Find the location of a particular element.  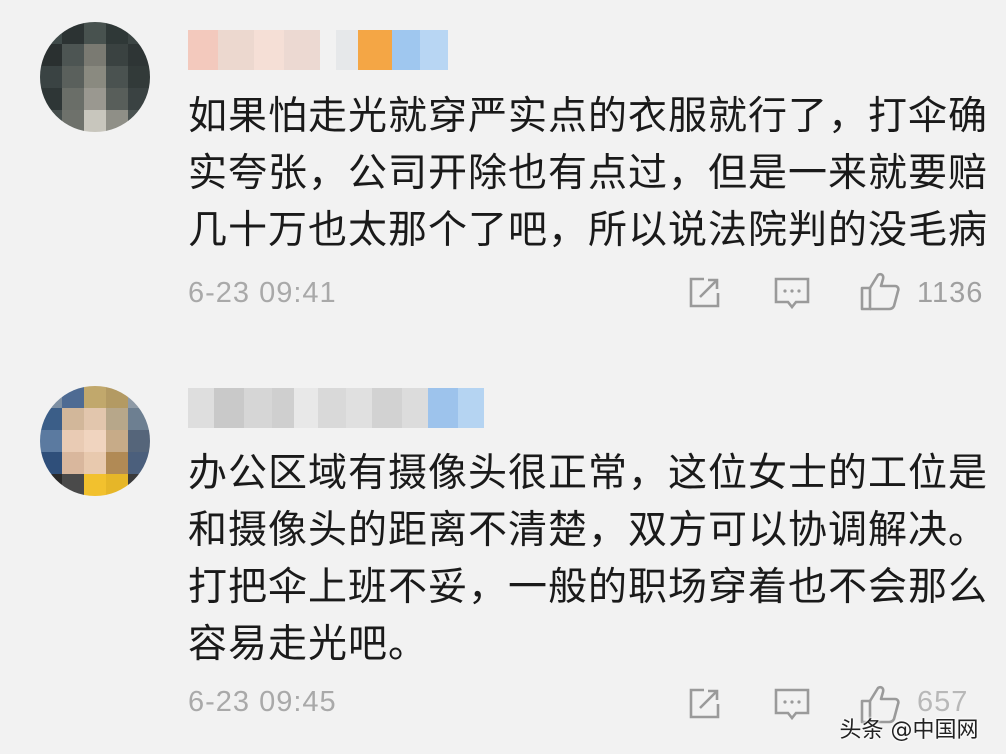

comment-line: 办公区域有摄像头很正常，这位女士的工位是 is located at coordinates (588, 473).